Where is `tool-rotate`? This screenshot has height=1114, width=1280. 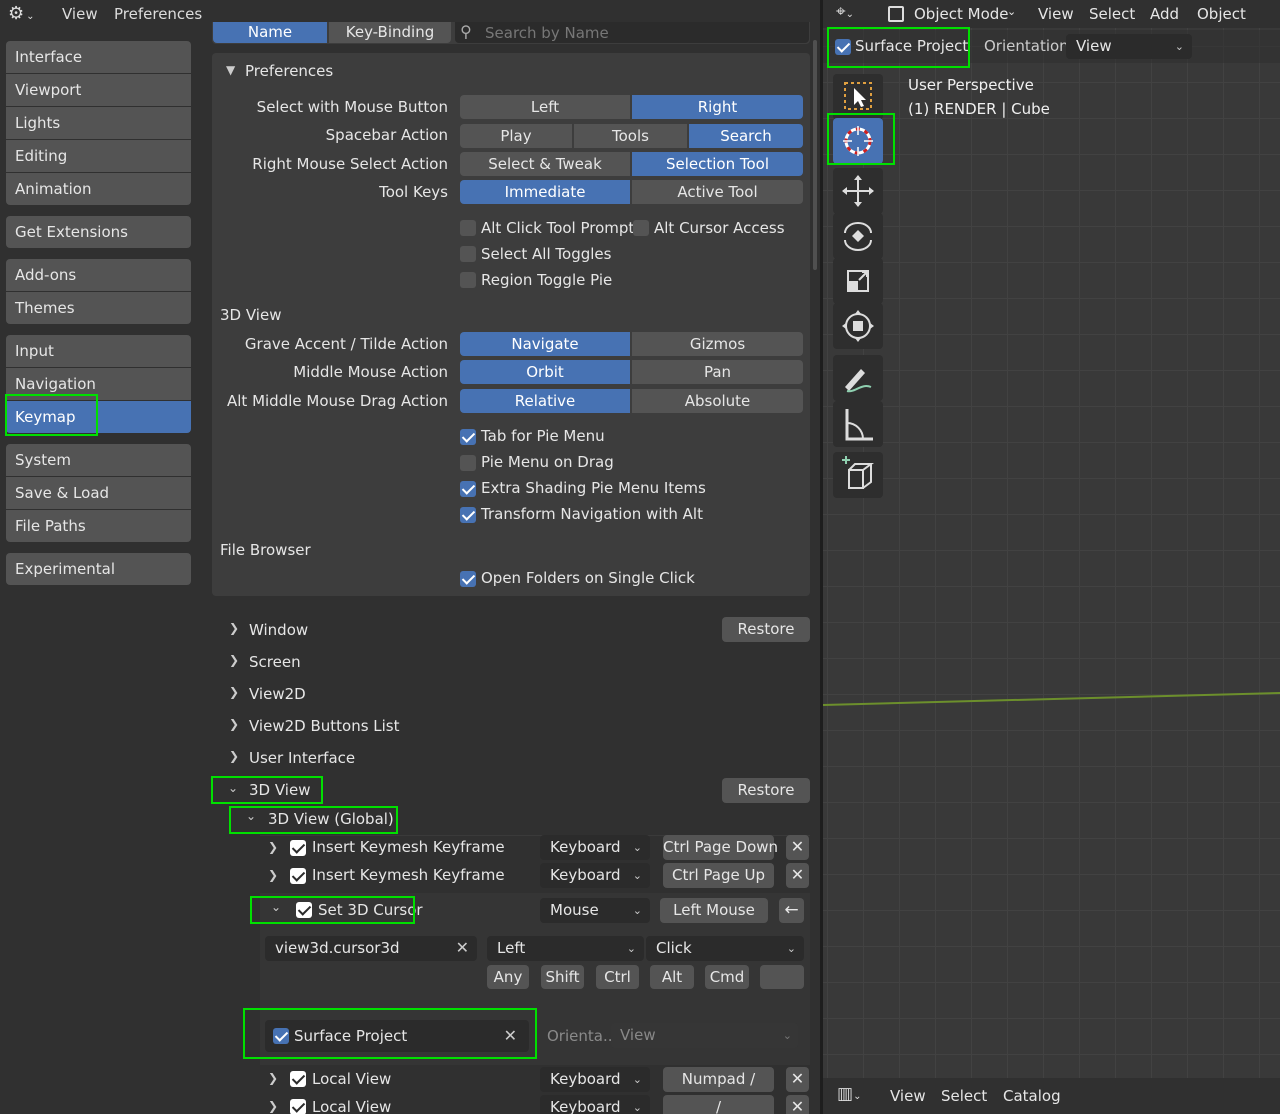
tool-rotate is located at coordinates (858, 236).